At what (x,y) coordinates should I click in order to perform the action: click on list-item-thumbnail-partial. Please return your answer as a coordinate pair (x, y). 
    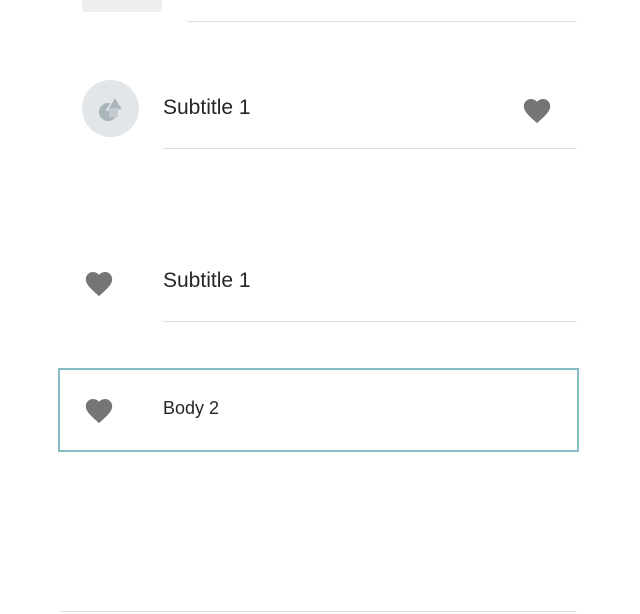
    Looking at the image, I should click on (122, 6).